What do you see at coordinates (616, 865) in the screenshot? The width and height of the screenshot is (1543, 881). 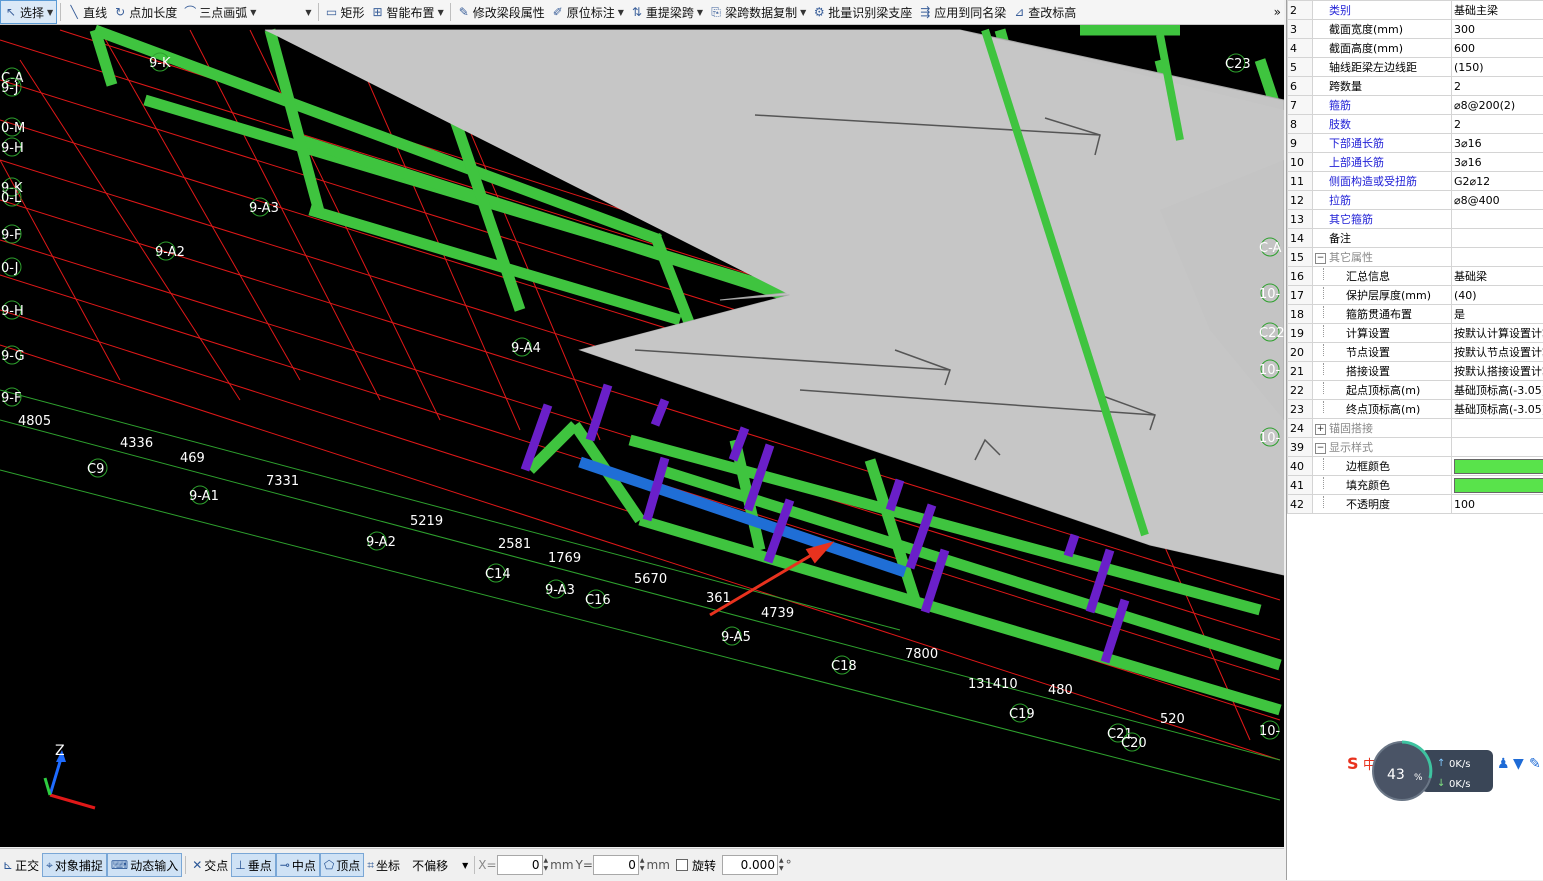 I see `y-input: 0` at bounding box center [616, 865].